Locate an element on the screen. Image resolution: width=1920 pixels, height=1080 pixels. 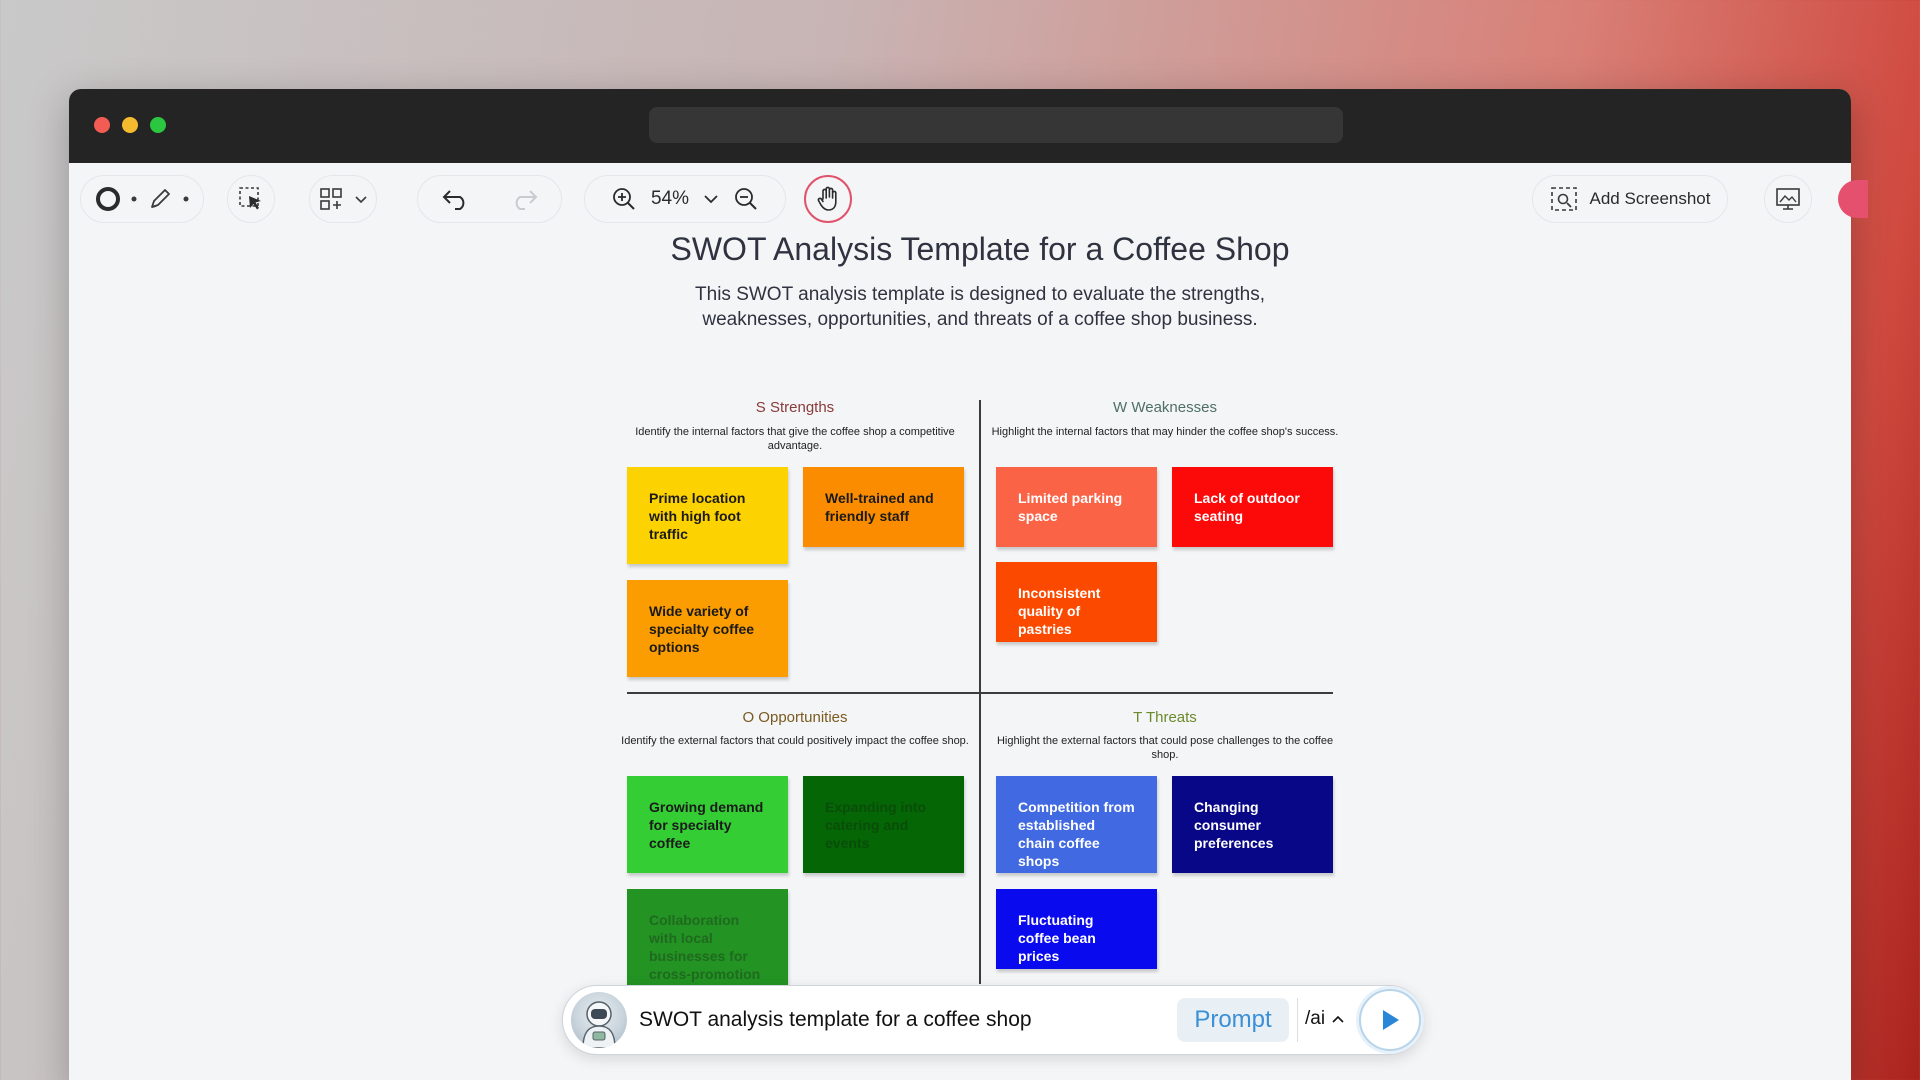
pan-tool-button is located at coordinates (828, 199).